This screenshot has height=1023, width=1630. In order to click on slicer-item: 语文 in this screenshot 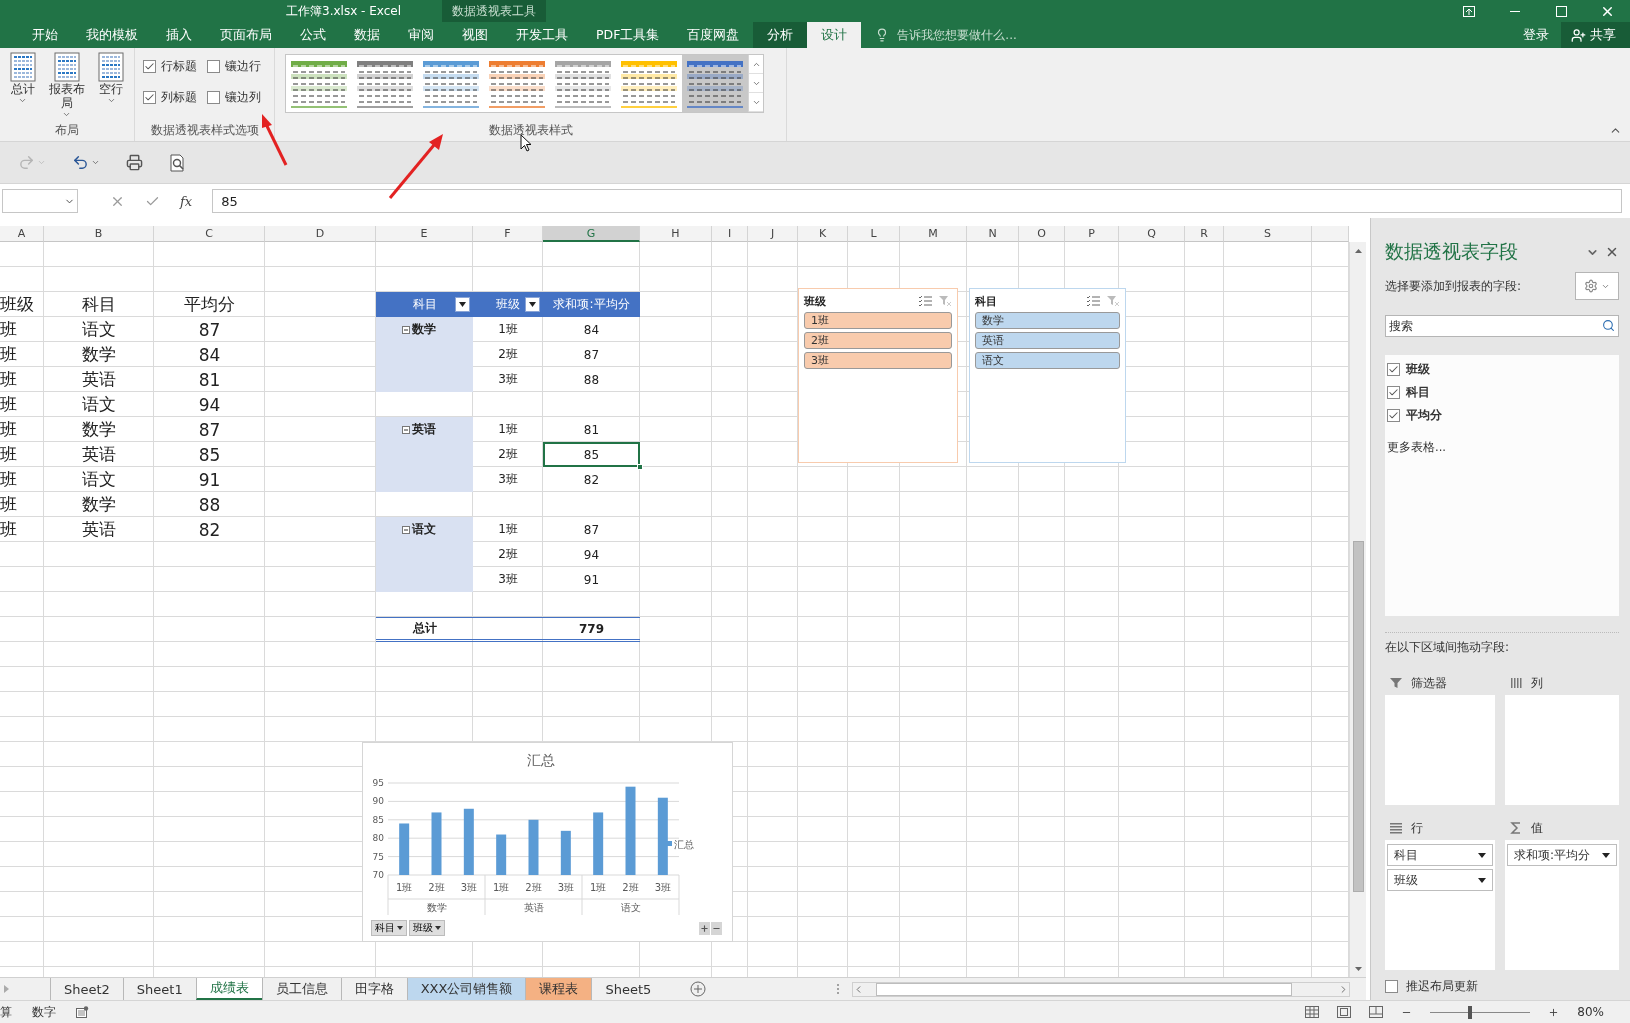, I will do `click(1047, 360)`.